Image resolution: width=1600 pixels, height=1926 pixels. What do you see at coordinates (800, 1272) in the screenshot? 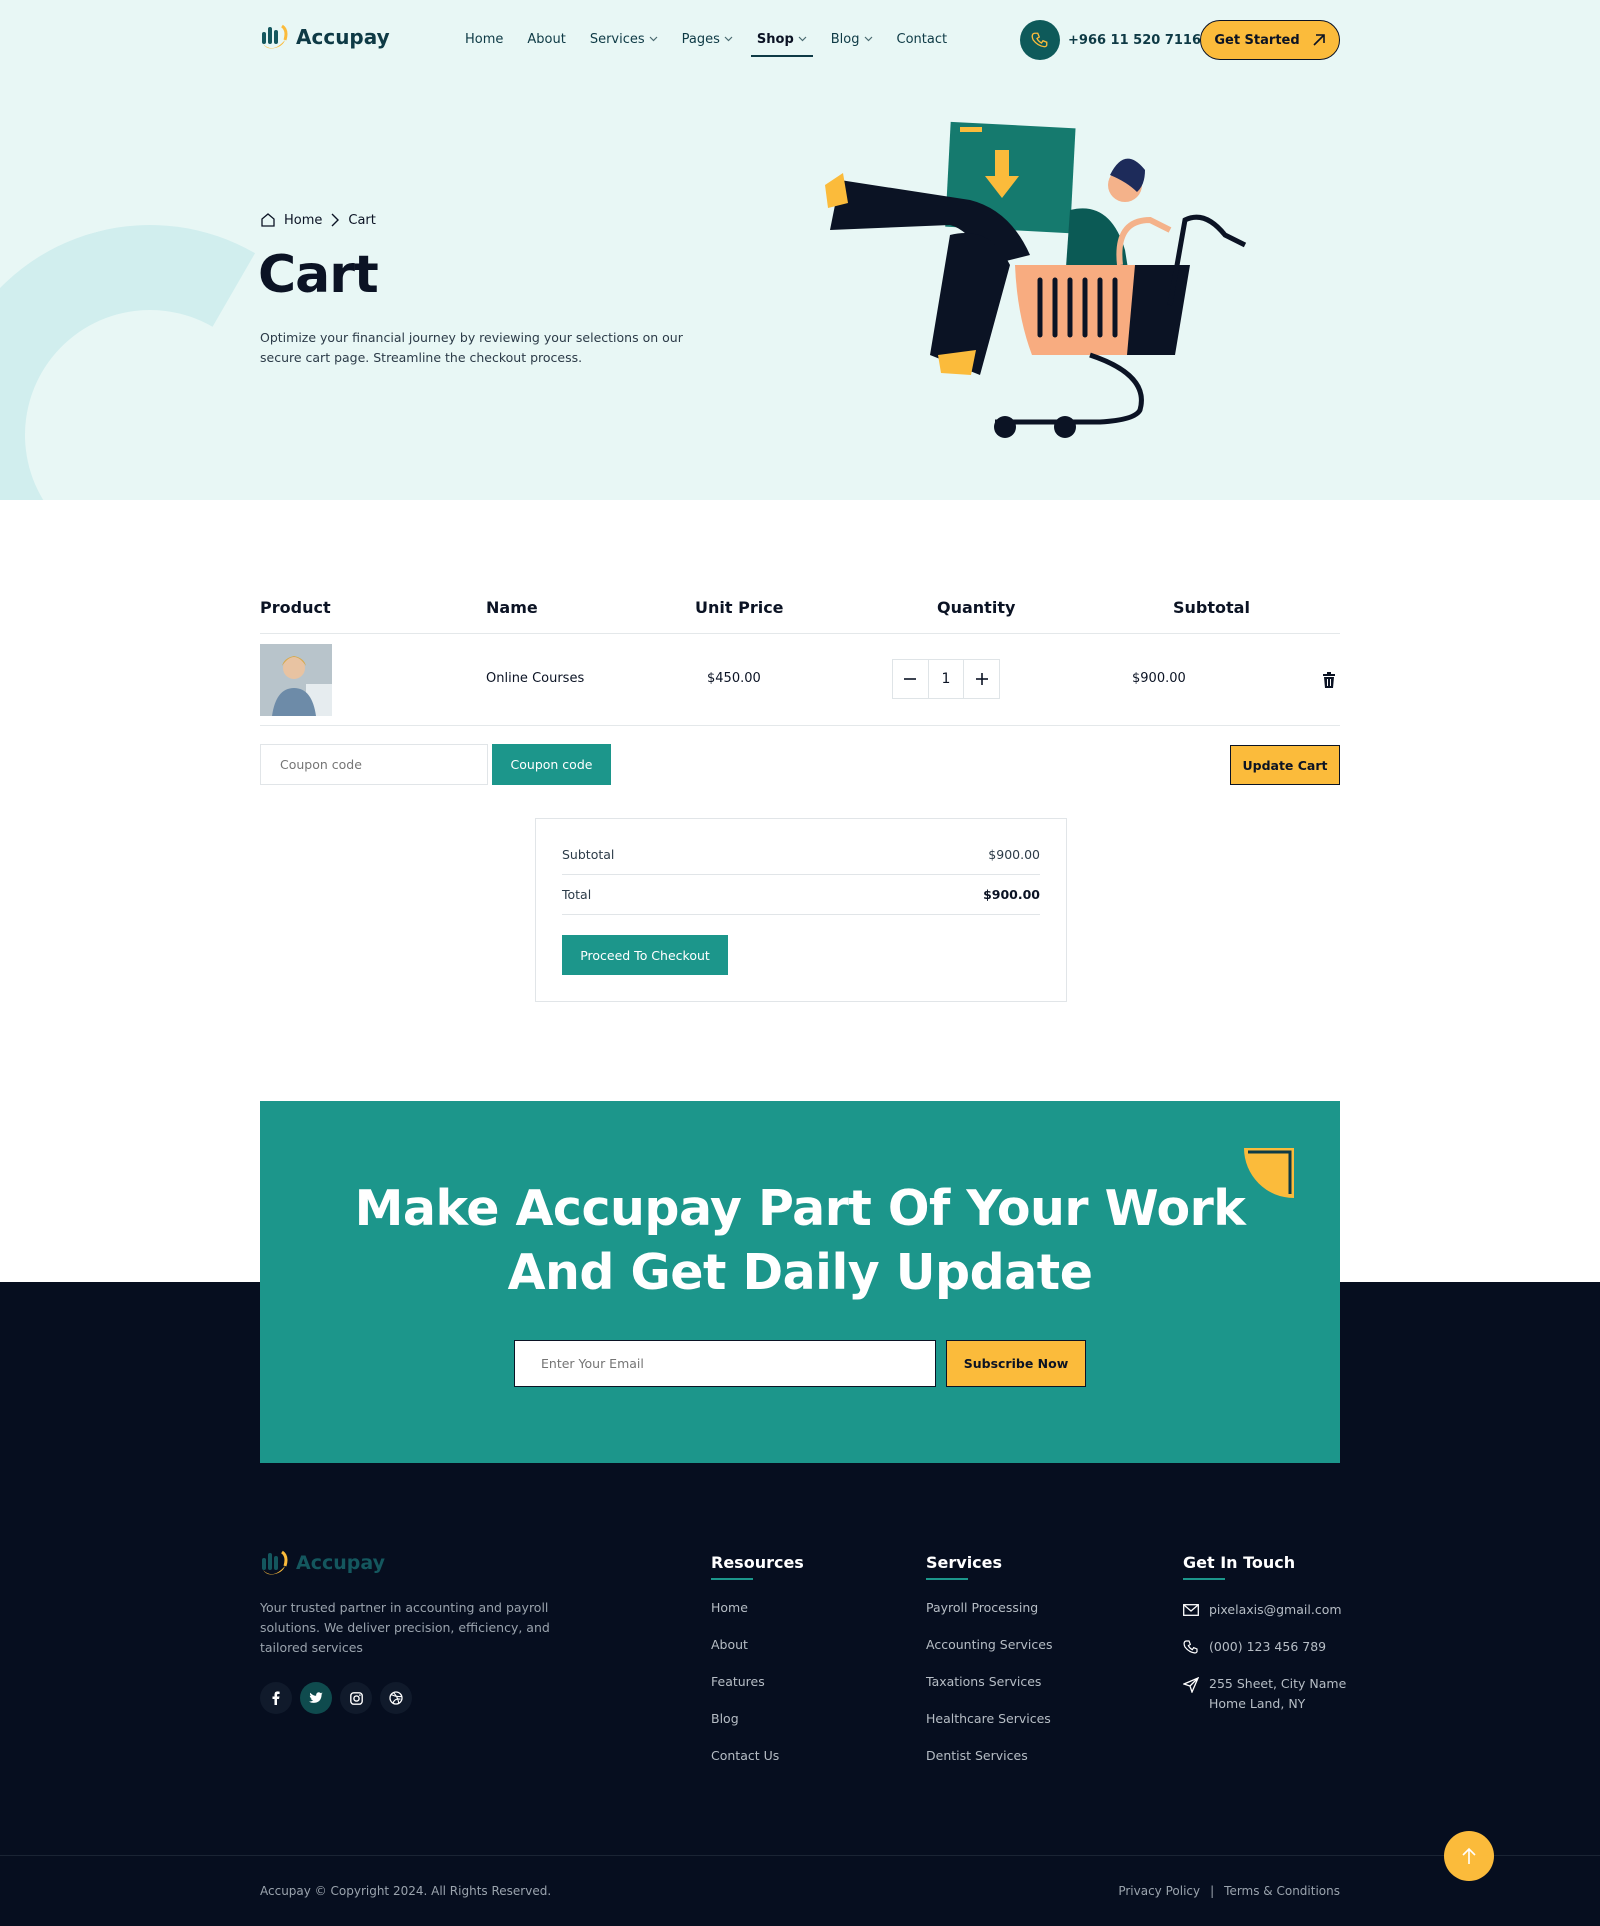
I see `newsletter-title-line2: And Get Daily Update` at bounding box center [800, 1272].